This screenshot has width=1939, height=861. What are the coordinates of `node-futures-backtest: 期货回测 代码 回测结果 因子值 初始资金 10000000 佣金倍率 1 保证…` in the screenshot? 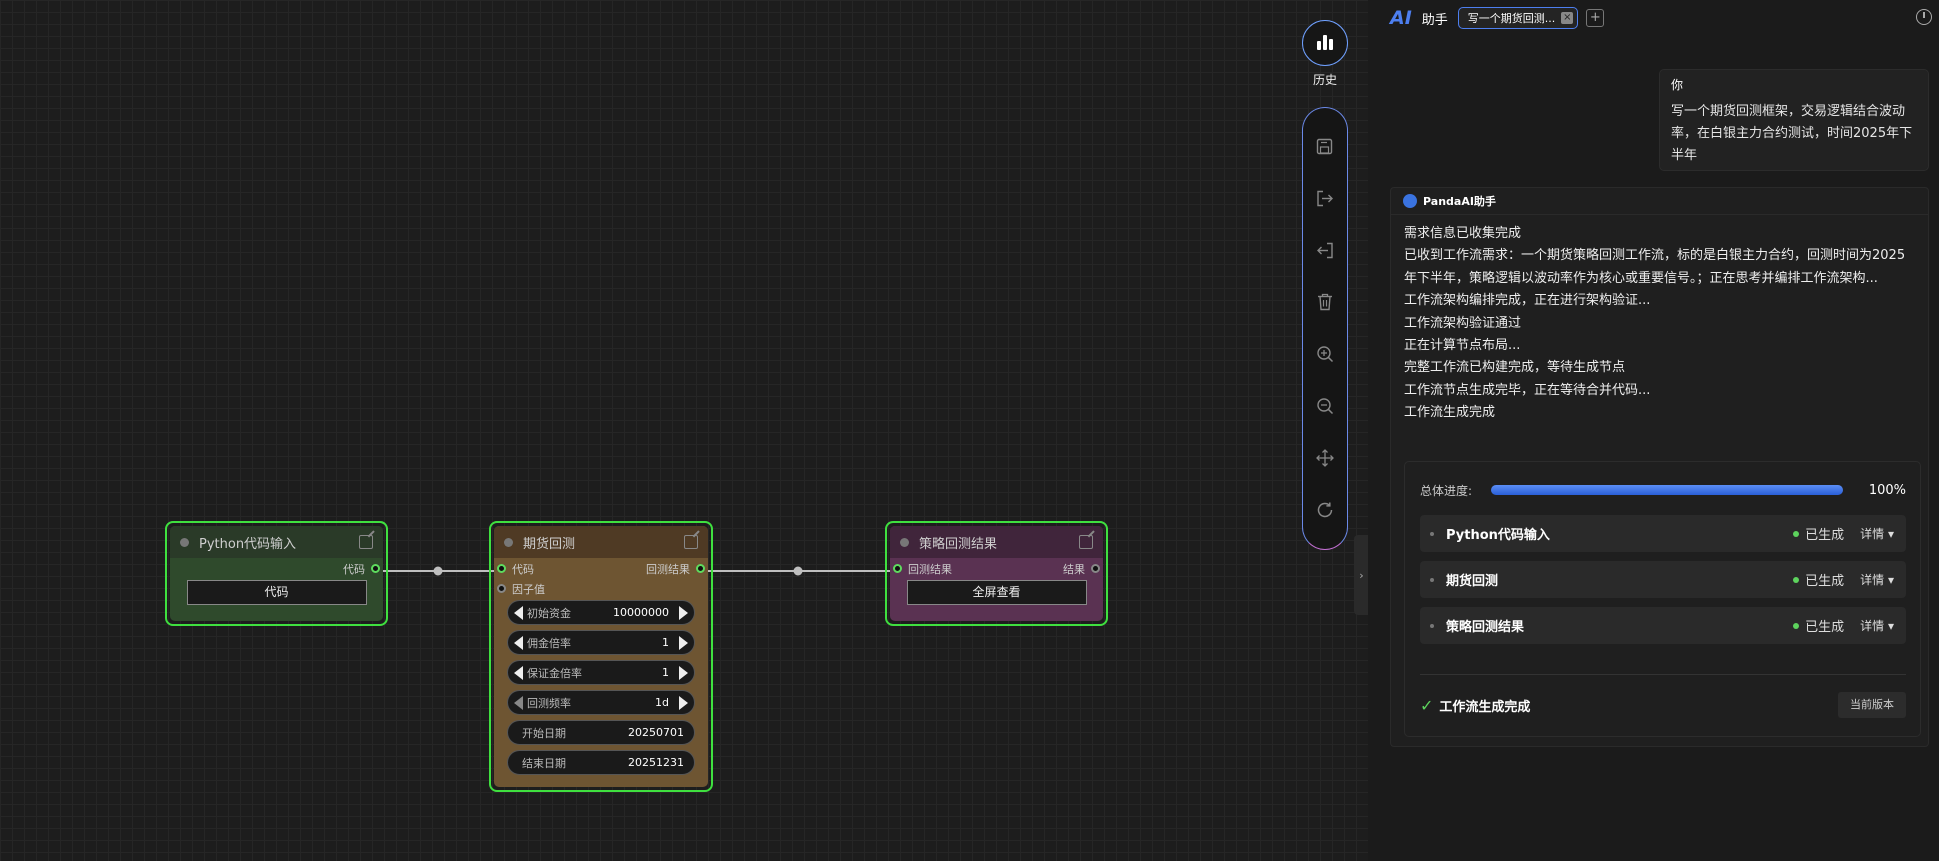 It's located at (601, 656).